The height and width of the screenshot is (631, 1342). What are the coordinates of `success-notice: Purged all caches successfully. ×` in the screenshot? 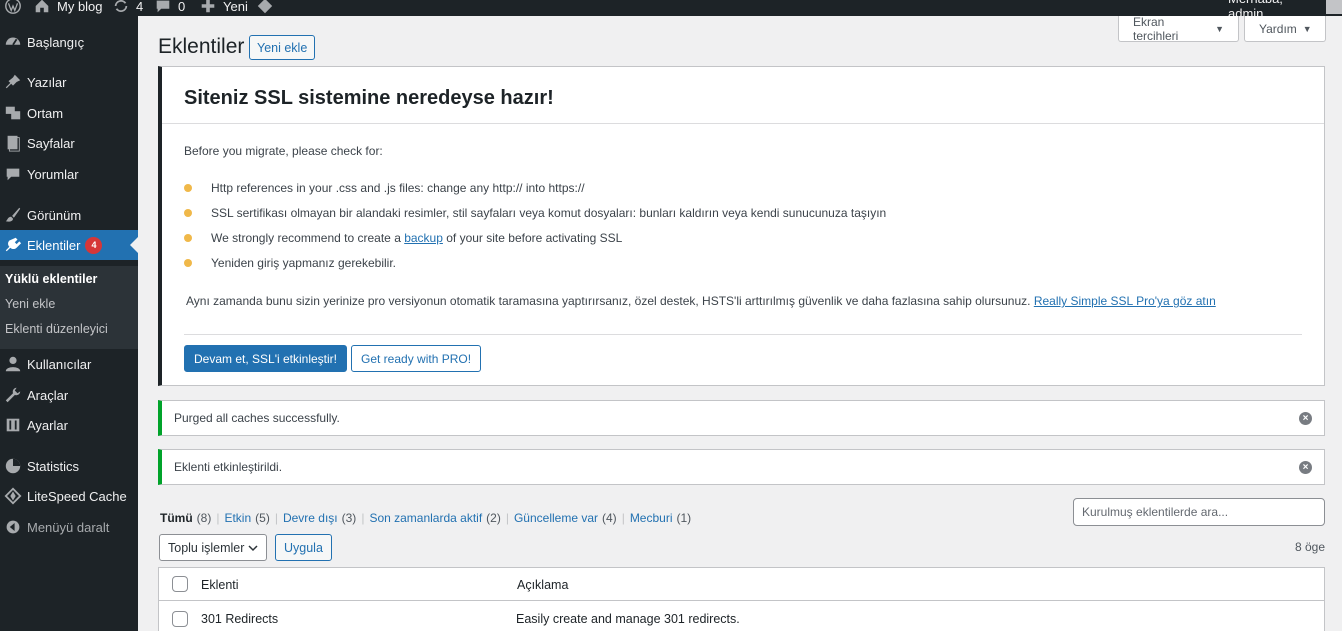 It's located at (741, 418).